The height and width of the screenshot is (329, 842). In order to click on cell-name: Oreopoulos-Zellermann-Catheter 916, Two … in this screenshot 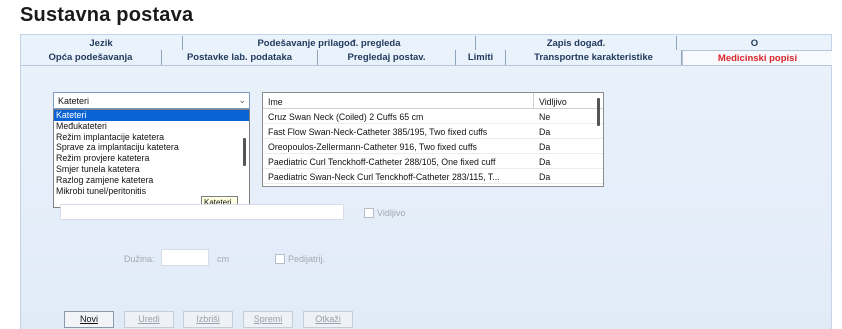, I will do `click(372, 147)`.